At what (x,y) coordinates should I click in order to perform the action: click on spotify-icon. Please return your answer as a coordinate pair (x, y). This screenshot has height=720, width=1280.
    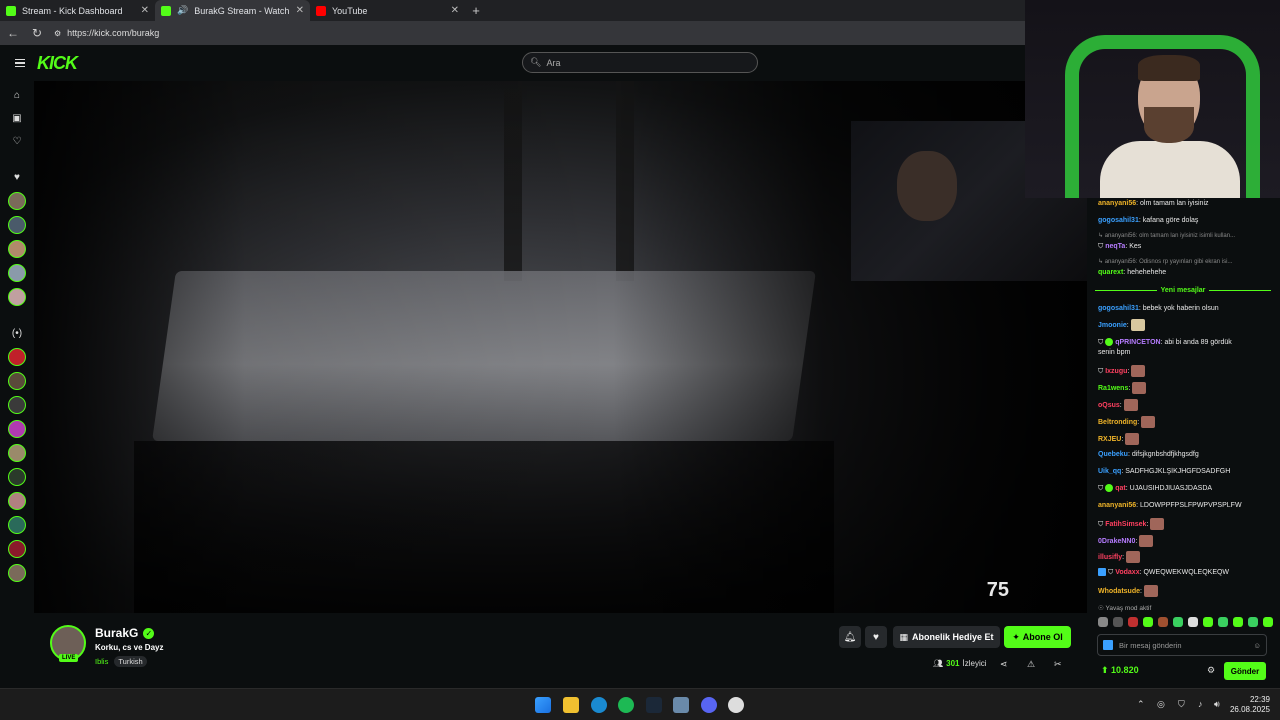
    Looking at the image, I should click on (626, 705).